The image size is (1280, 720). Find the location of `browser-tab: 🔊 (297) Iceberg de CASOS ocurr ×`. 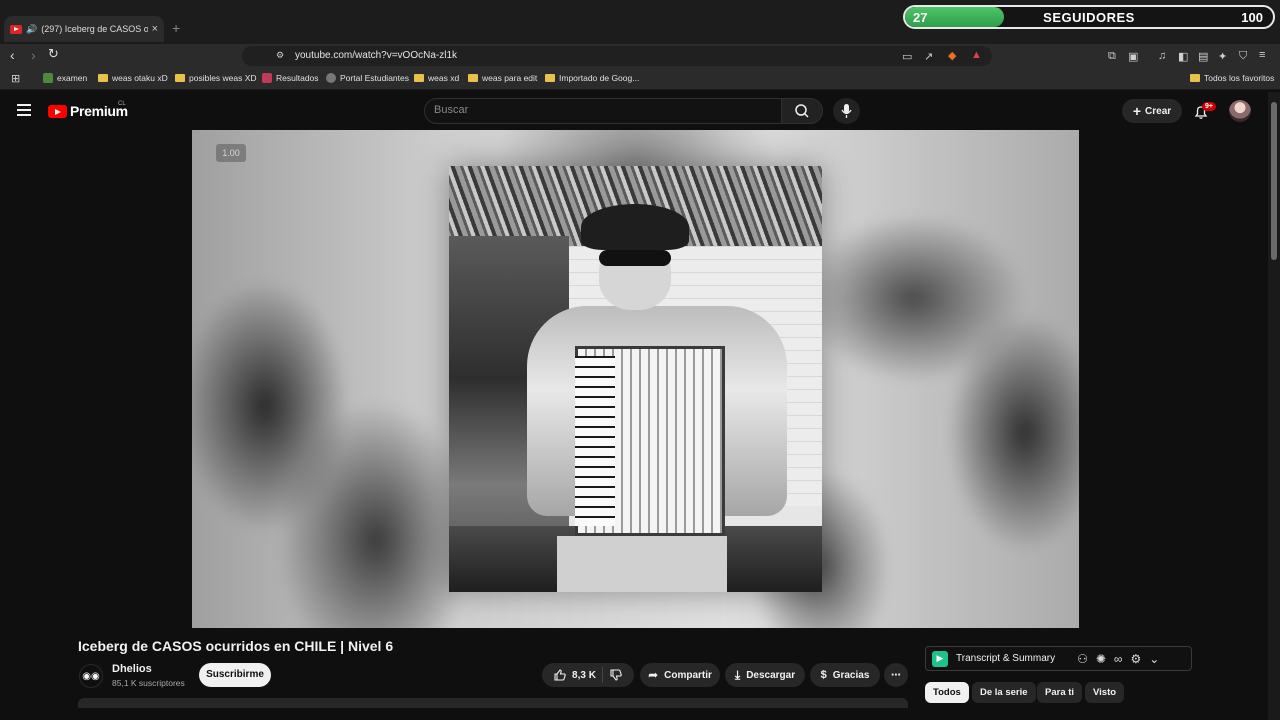

browser-tab: 🔊 (297) Iceberg de CASOS ocurr × is located at coordinates (84, 29).